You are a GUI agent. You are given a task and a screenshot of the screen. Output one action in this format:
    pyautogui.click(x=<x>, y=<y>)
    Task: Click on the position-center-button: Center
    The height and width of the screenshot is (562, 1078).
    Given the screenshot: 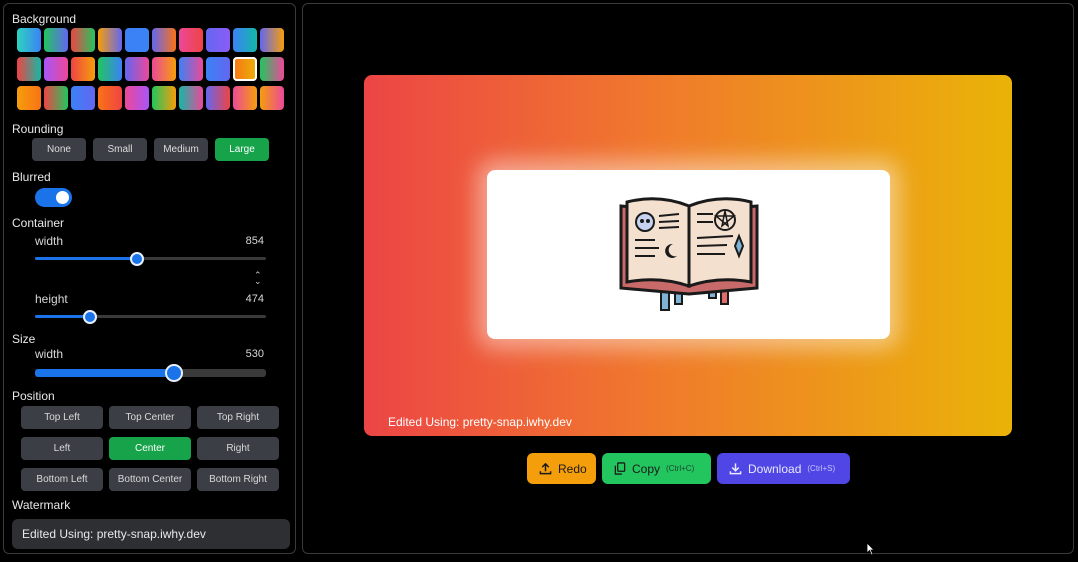 What is the action you would take?
    pyautogui.click(x=150, y=448)
    